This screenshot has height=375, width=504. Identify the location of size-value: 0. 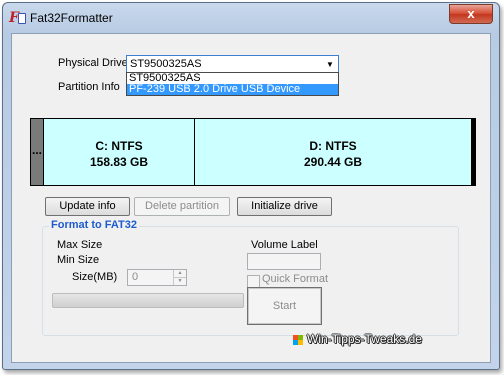
(135, 277).